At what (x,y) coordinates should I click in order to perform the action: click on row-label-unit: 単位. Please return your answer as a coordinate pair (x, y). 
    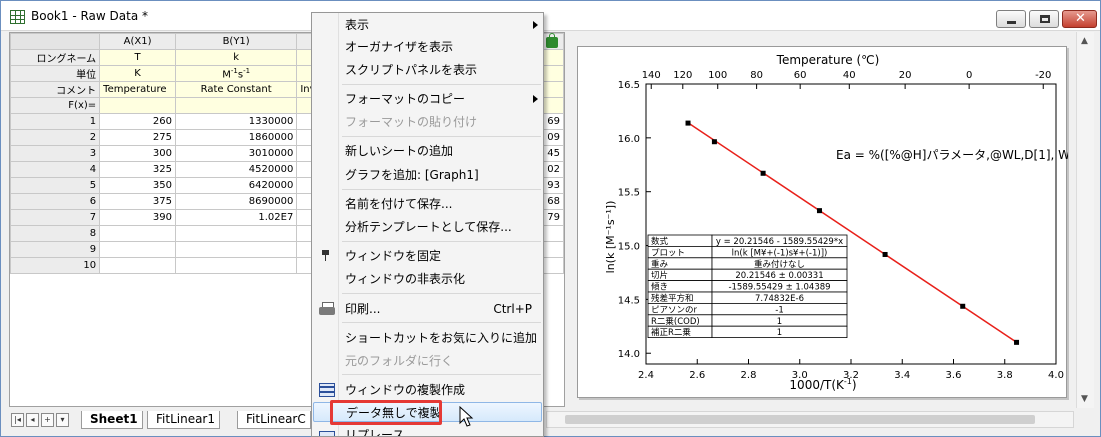
    Looking at the image, I should click on (55, 73).